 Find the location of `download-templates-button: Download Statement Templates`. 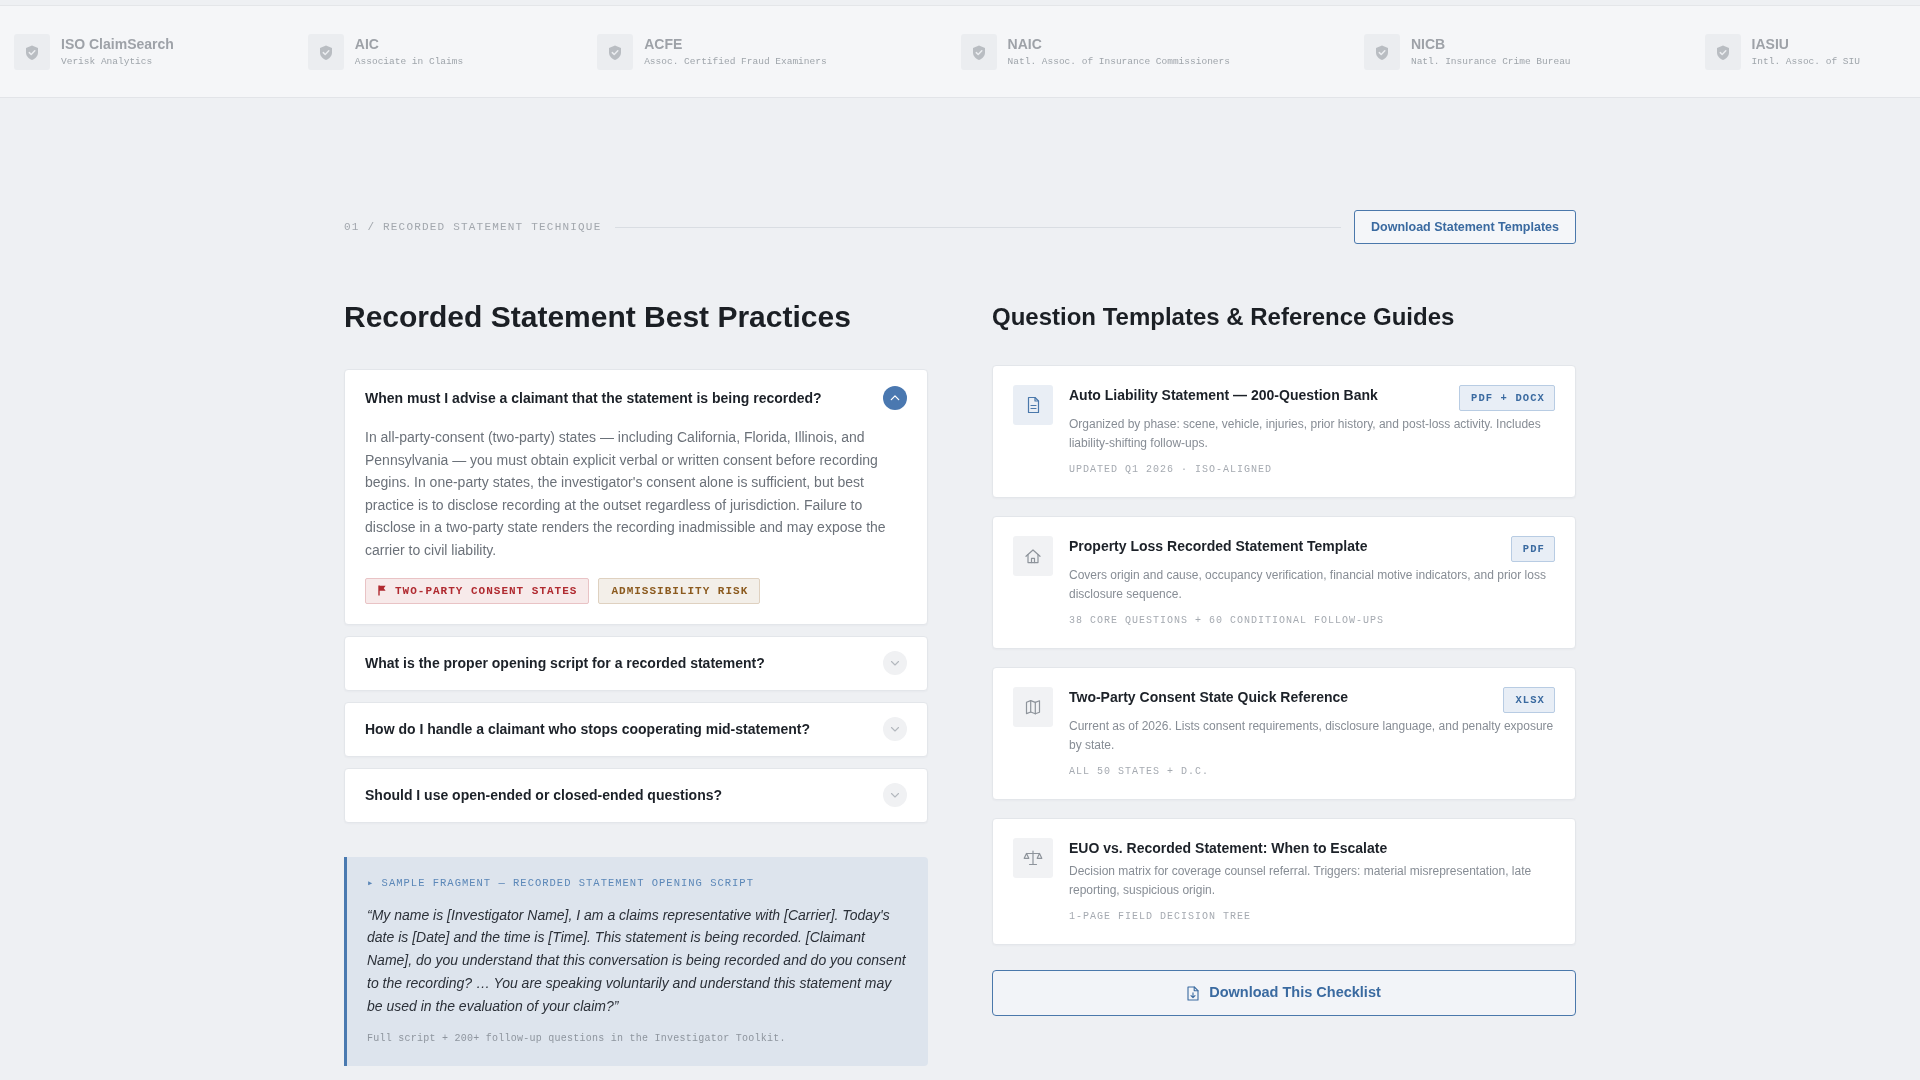

download-templates-button: Download Statement Templates is located at coordinates (1465, 227).